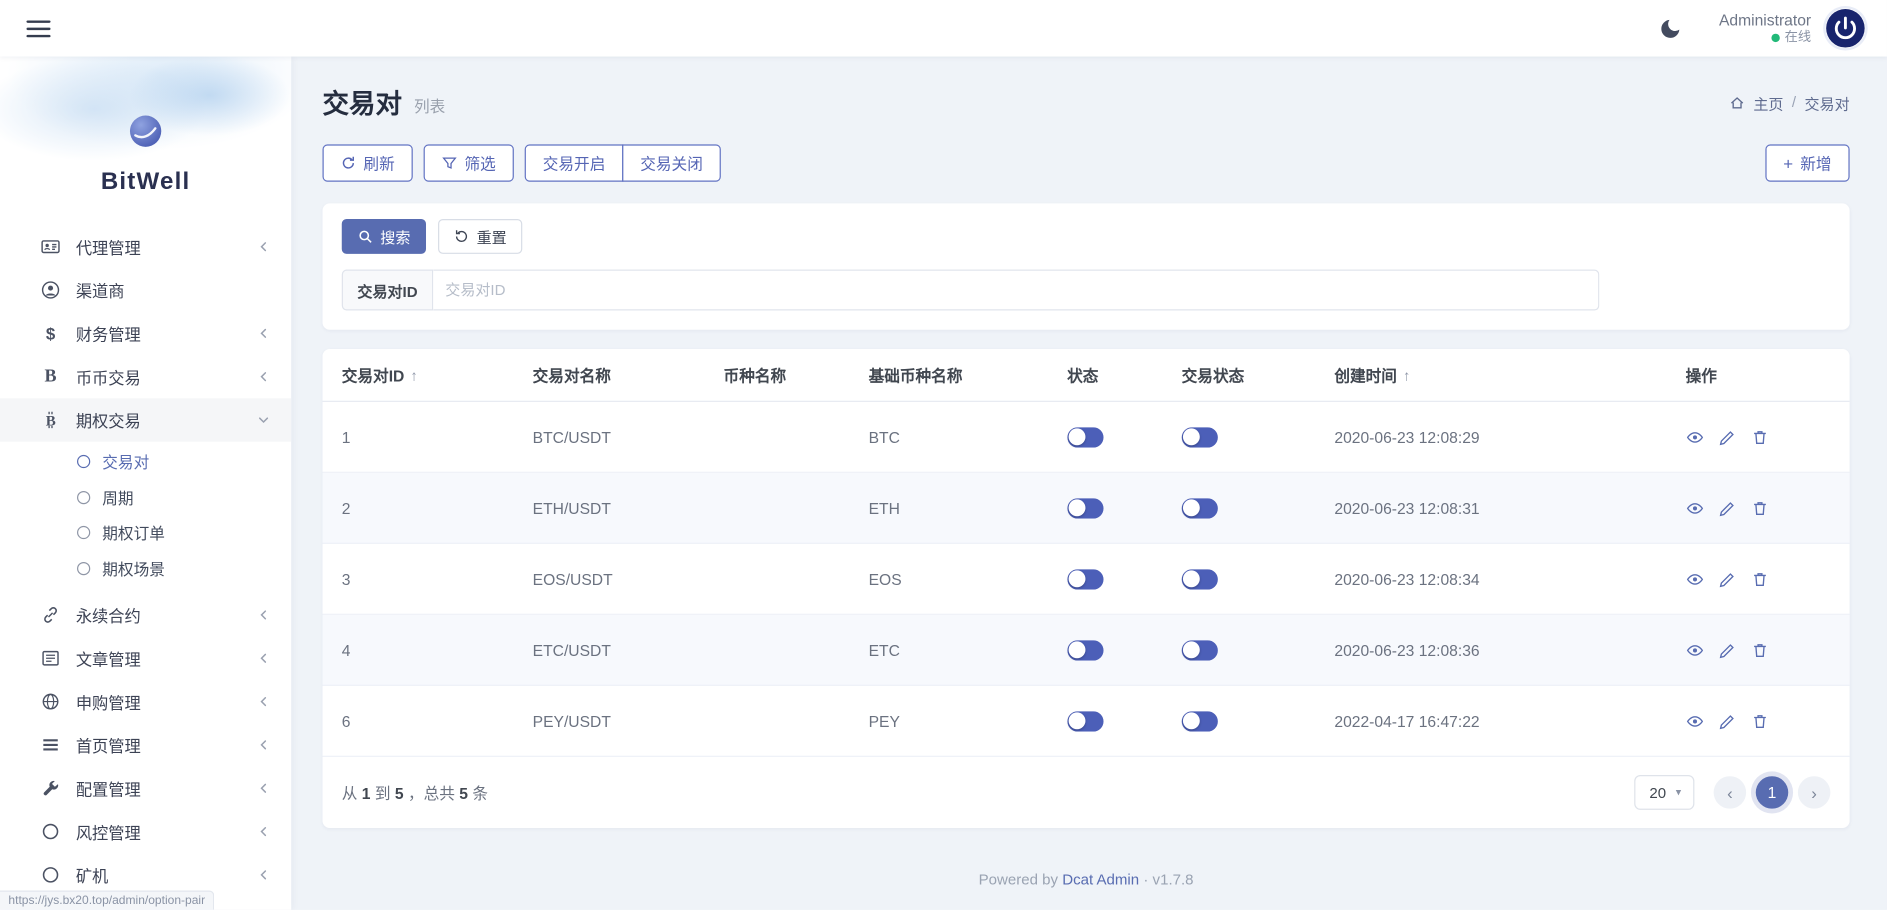 Image resolution: width=1887 pixels, height=910 pixels. I want to click on trade-open-label: 交易开启, so click(574, 164).